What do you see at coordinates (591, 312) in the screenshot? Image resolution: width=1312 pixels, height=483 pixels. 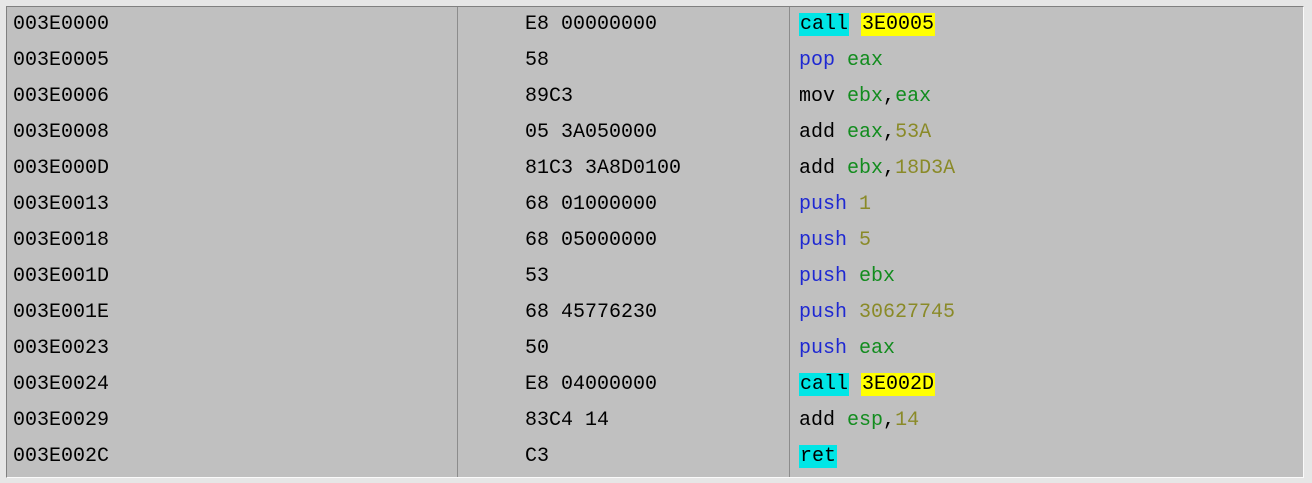 I see `row-hex-bytes: 68 45776230` at bounding box center [591, 312].